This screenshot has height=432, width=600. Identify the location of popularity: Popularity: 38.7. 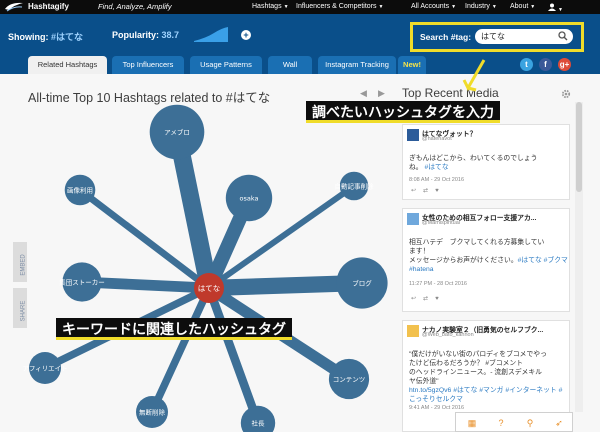
(145, 35).